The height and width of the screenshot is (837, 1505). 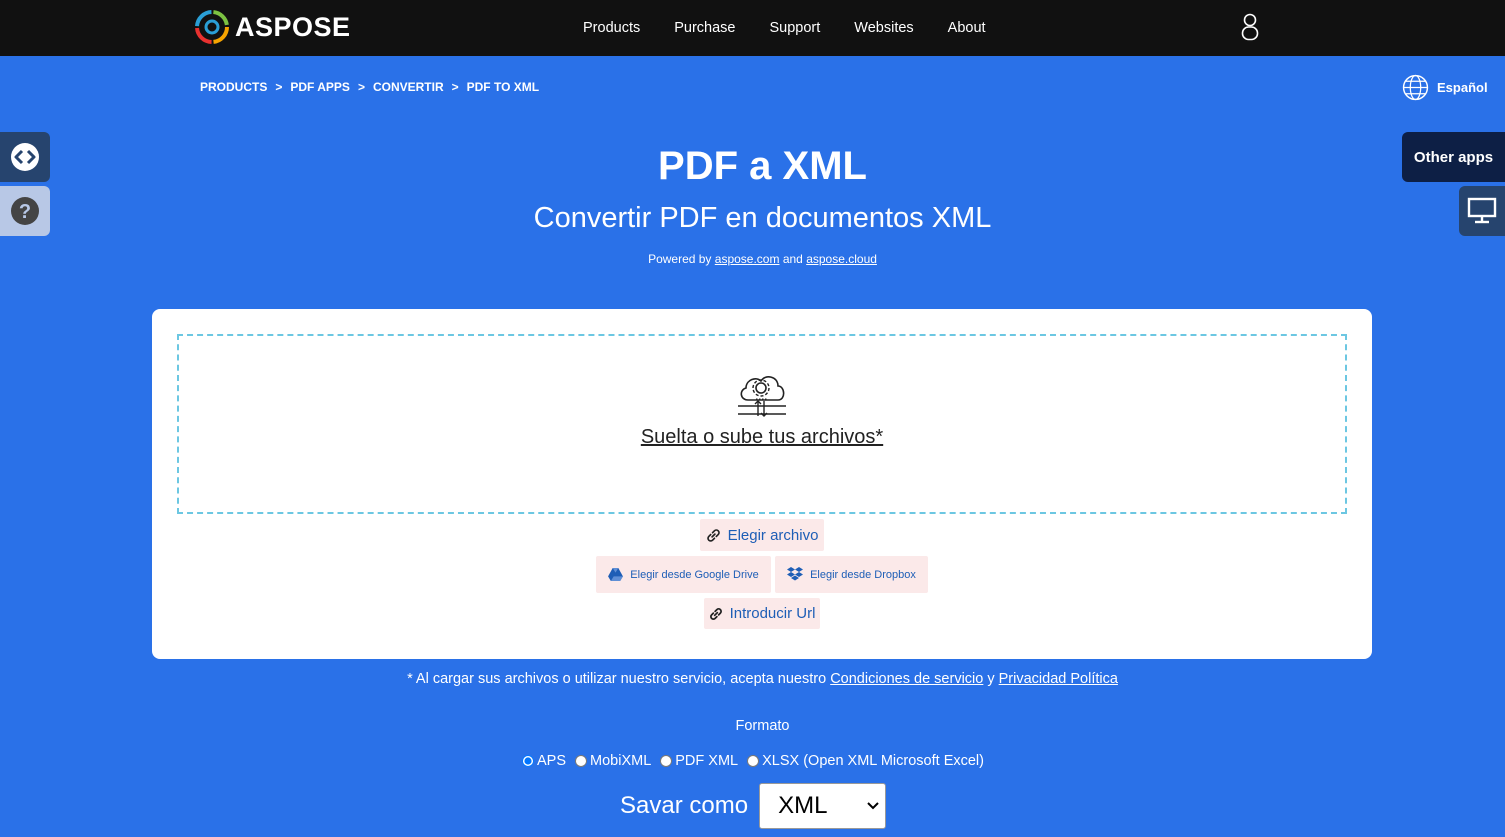 I want to click on privacy-policy-link: Privacidad Política, so click(x=1058, y=679).